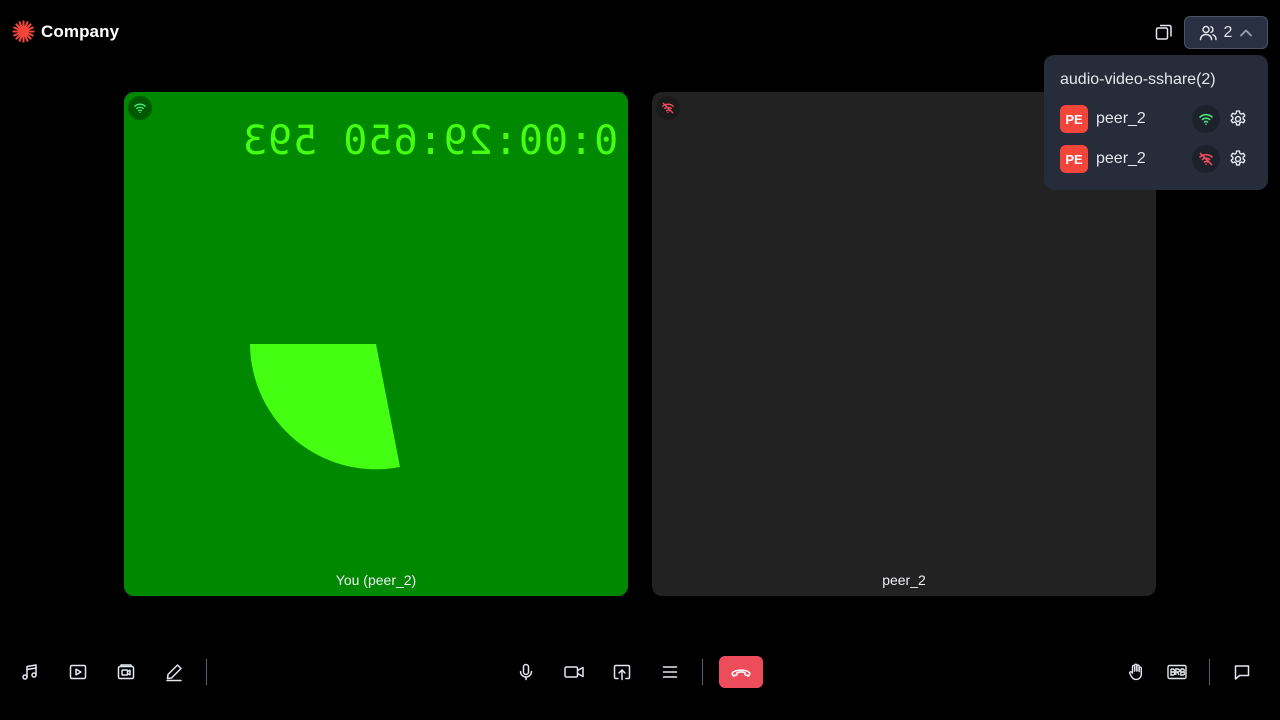  I want to click on play-video-button, so click(78, 672).